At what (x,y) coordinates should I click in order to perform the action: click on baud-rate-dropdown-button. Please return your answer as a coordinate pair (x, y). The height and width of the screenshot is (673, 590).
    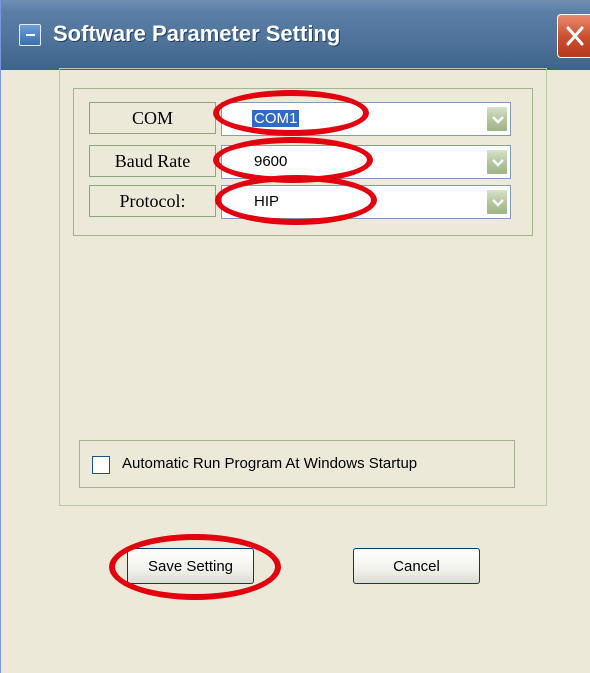
    Looking at the image, I should click on (497, 162).